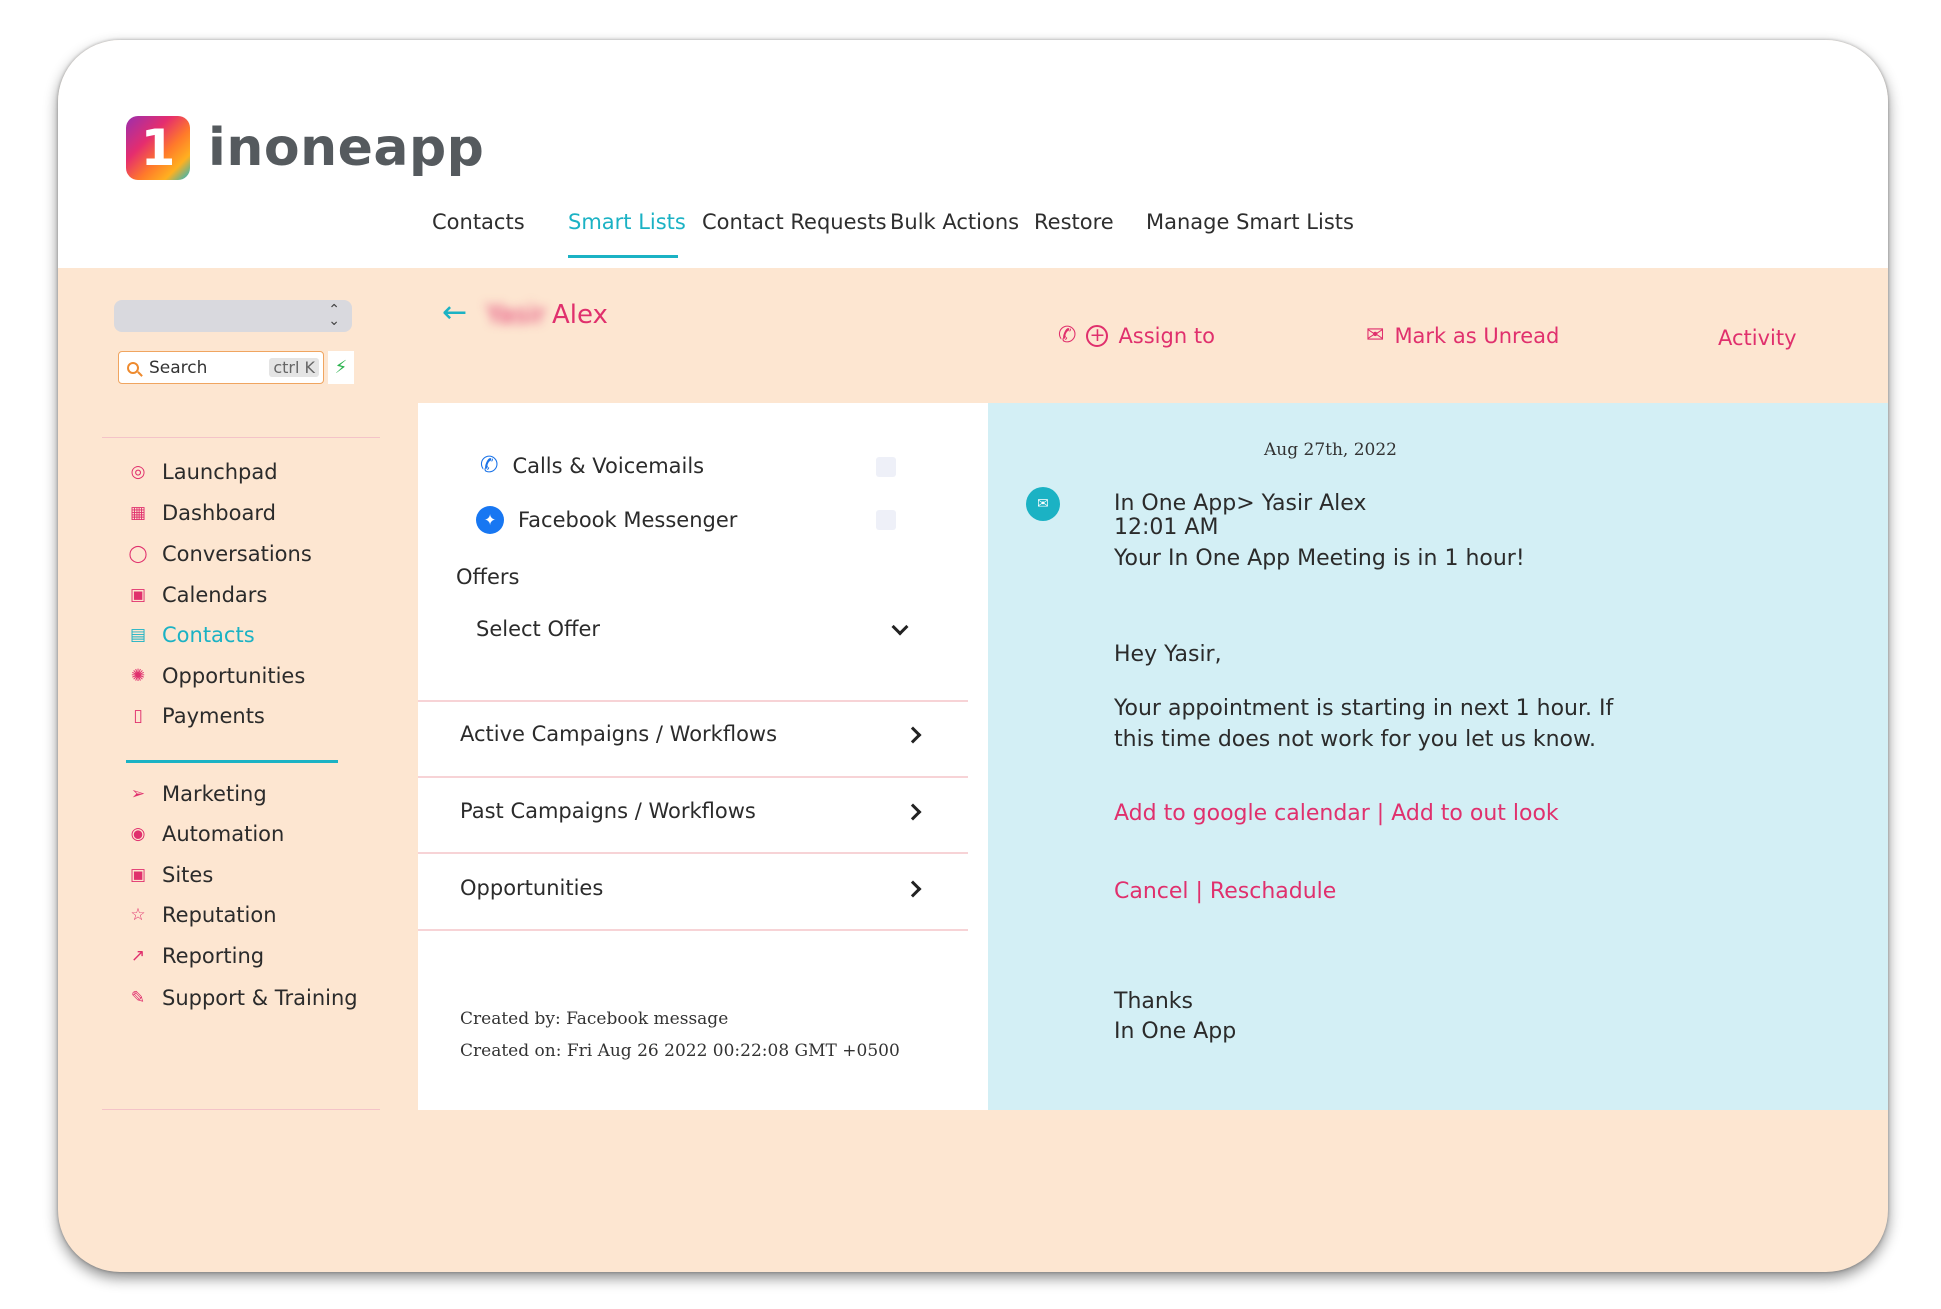  What do you see at coordinates (169, 875) in the screenshot?
I see `sidebar-item-sites: ▣ Sites` at bounding box center [169, 875].